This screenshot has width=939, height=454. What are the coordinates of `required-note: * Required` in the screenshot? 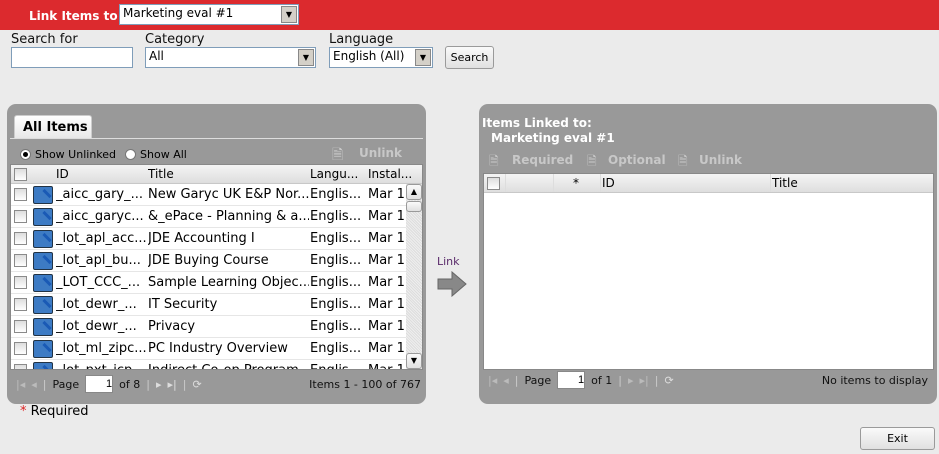 It's located at (54, 411).